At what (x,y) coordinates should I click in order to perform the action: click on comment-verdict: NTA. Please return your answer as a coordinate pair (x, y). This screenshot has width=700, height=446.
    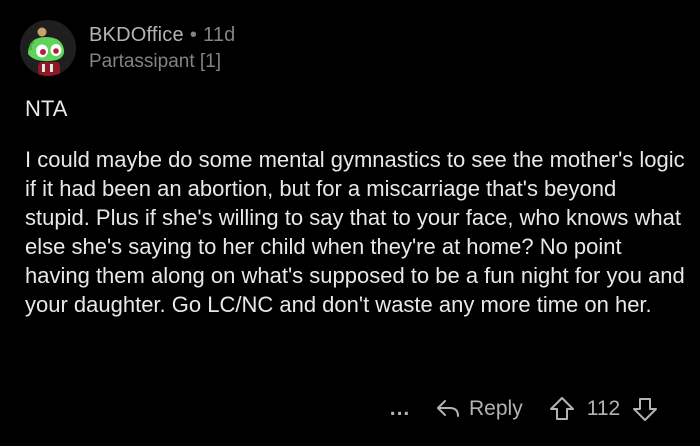
    Looking at the image, I should click on (46, 108).